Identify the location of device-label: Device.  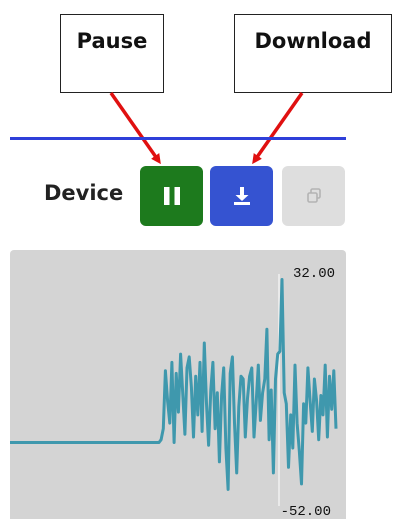
(84, 193).